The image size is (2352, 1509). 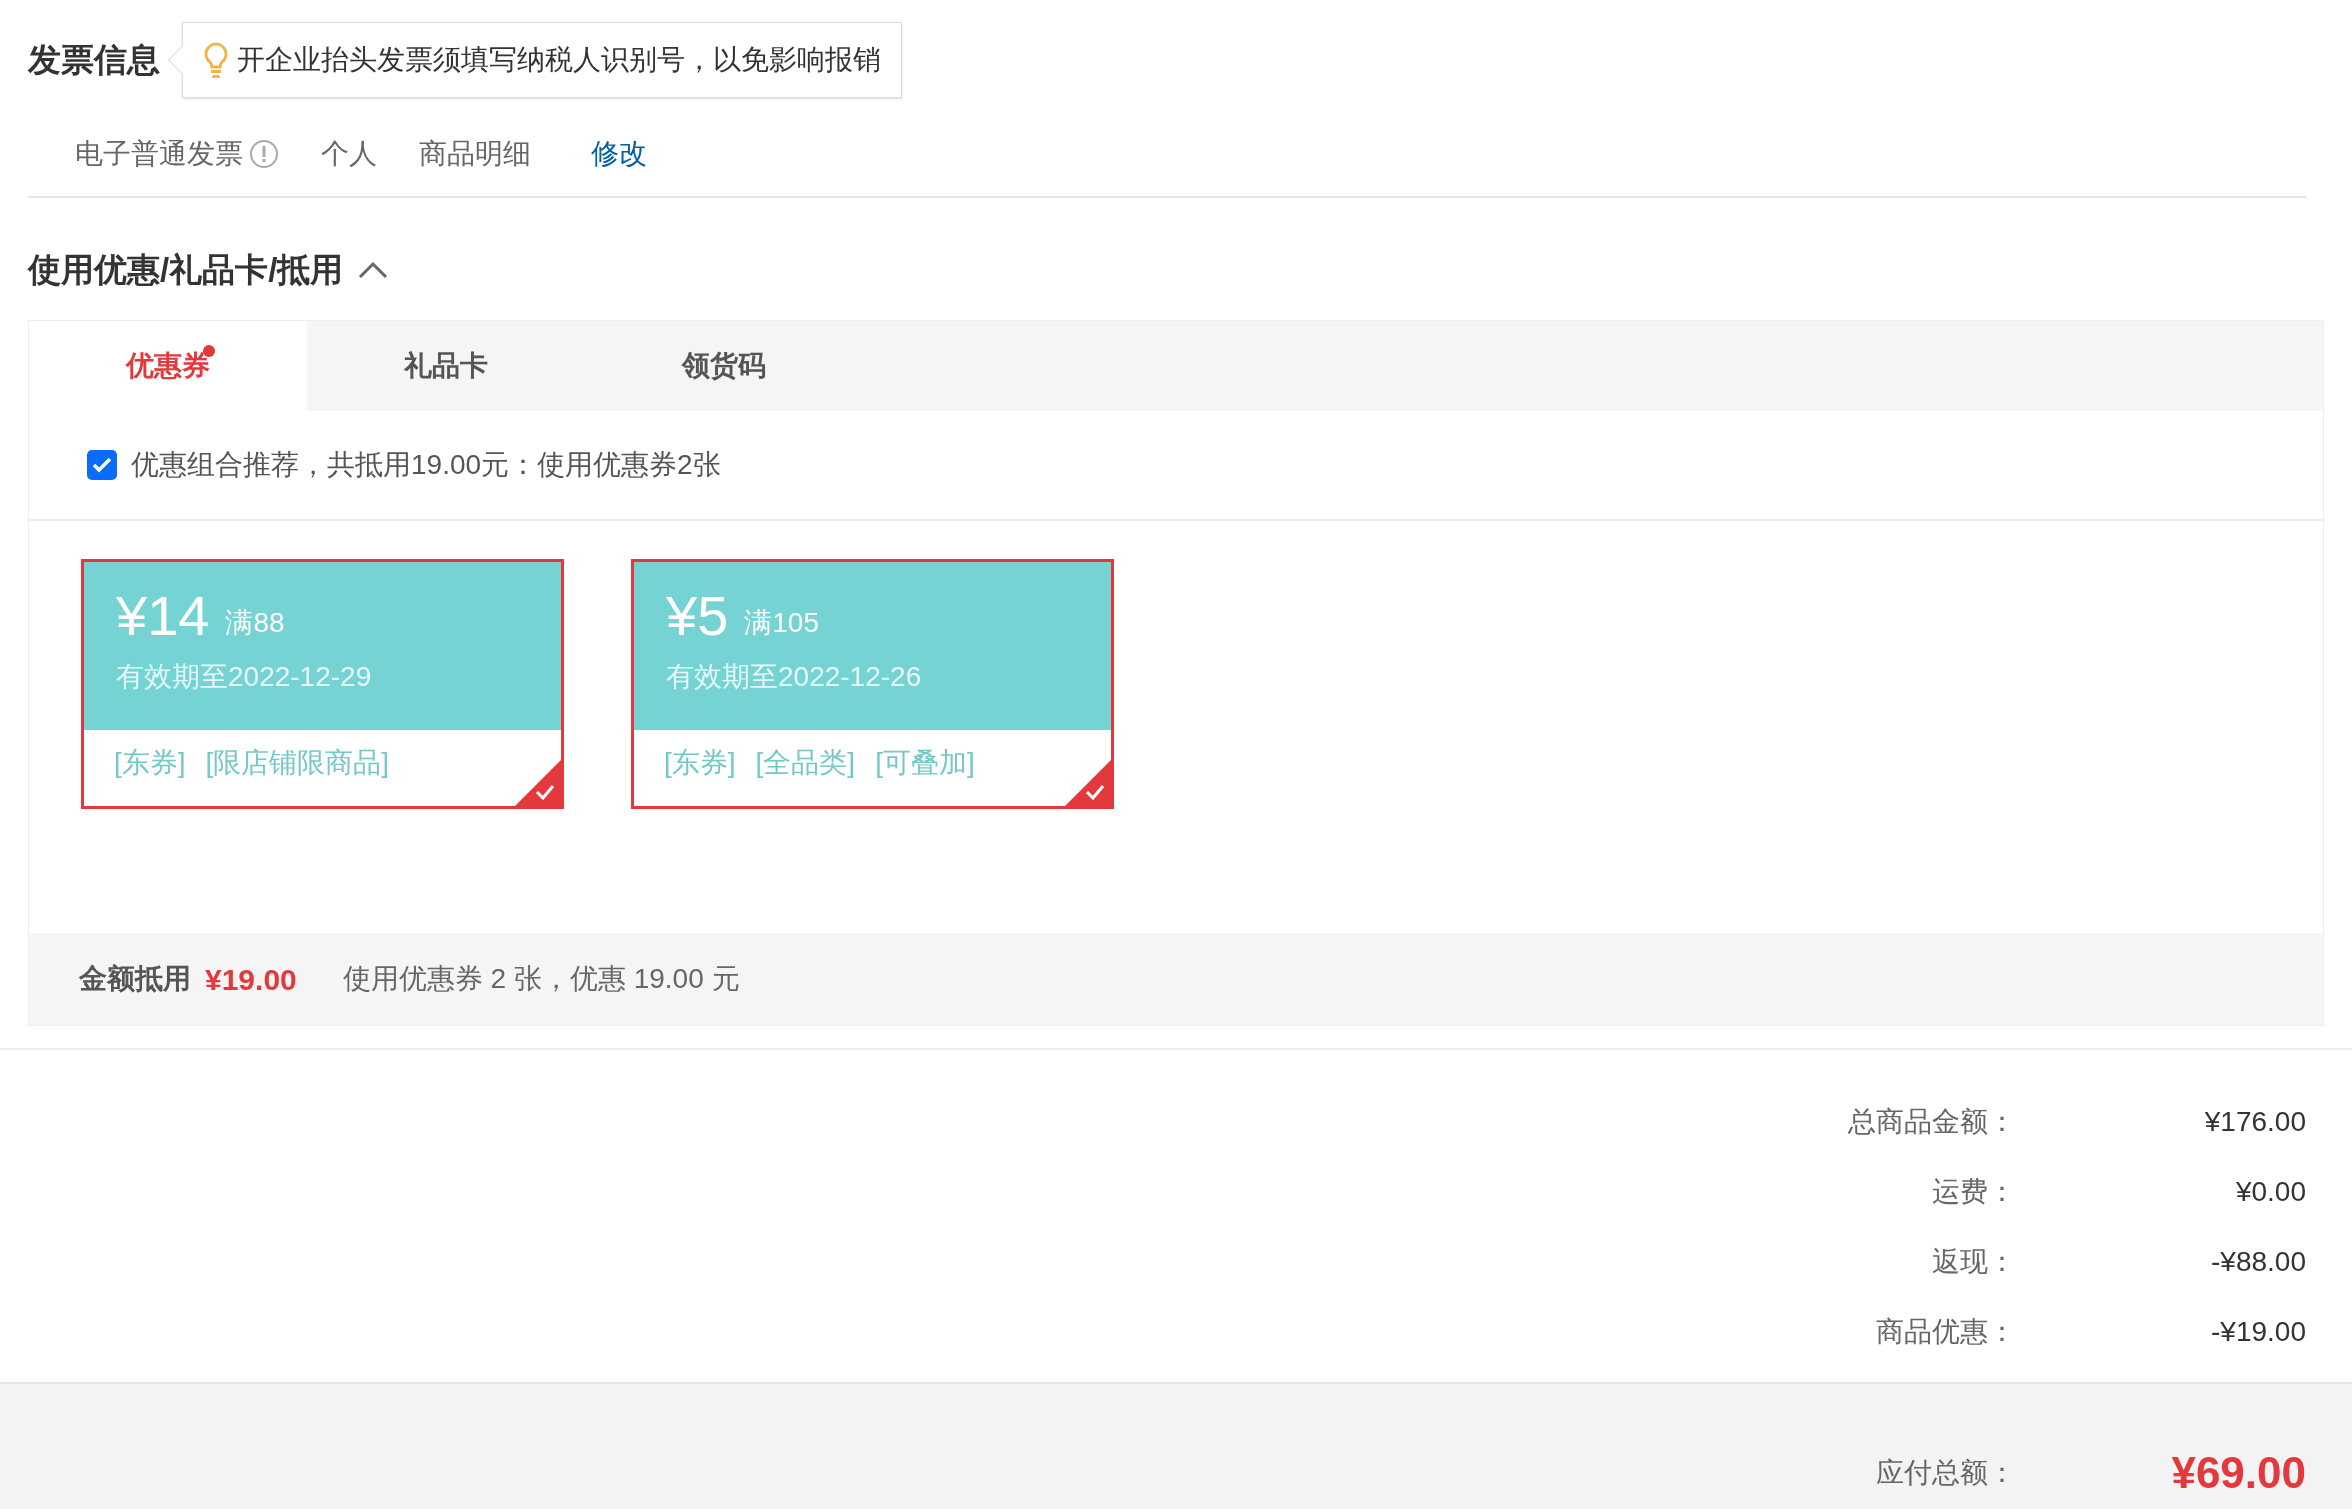 What do you see at coordinates (2238, 1473) in the screenshot?
I see `total-value: ¥69.00` at bounding box center [2238, 1473].